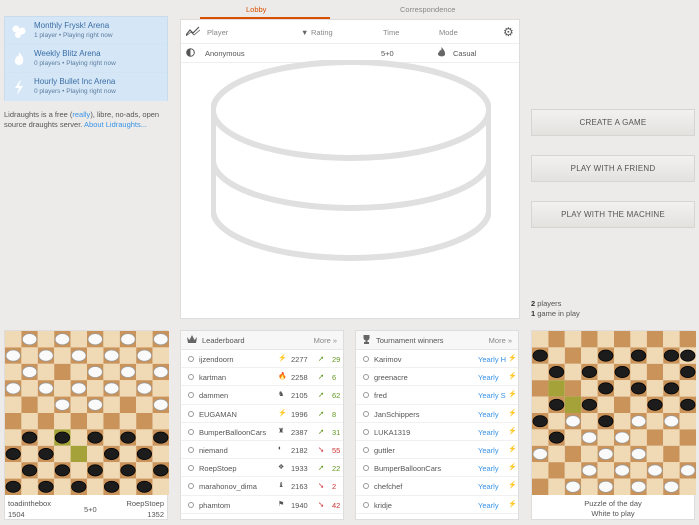 This screenshot has height=525, width=699. Describe the element at coordinates (613, 214) in the screenshot. I see `play-machine-button: PLAY WITH THE MACHINE` at that location.